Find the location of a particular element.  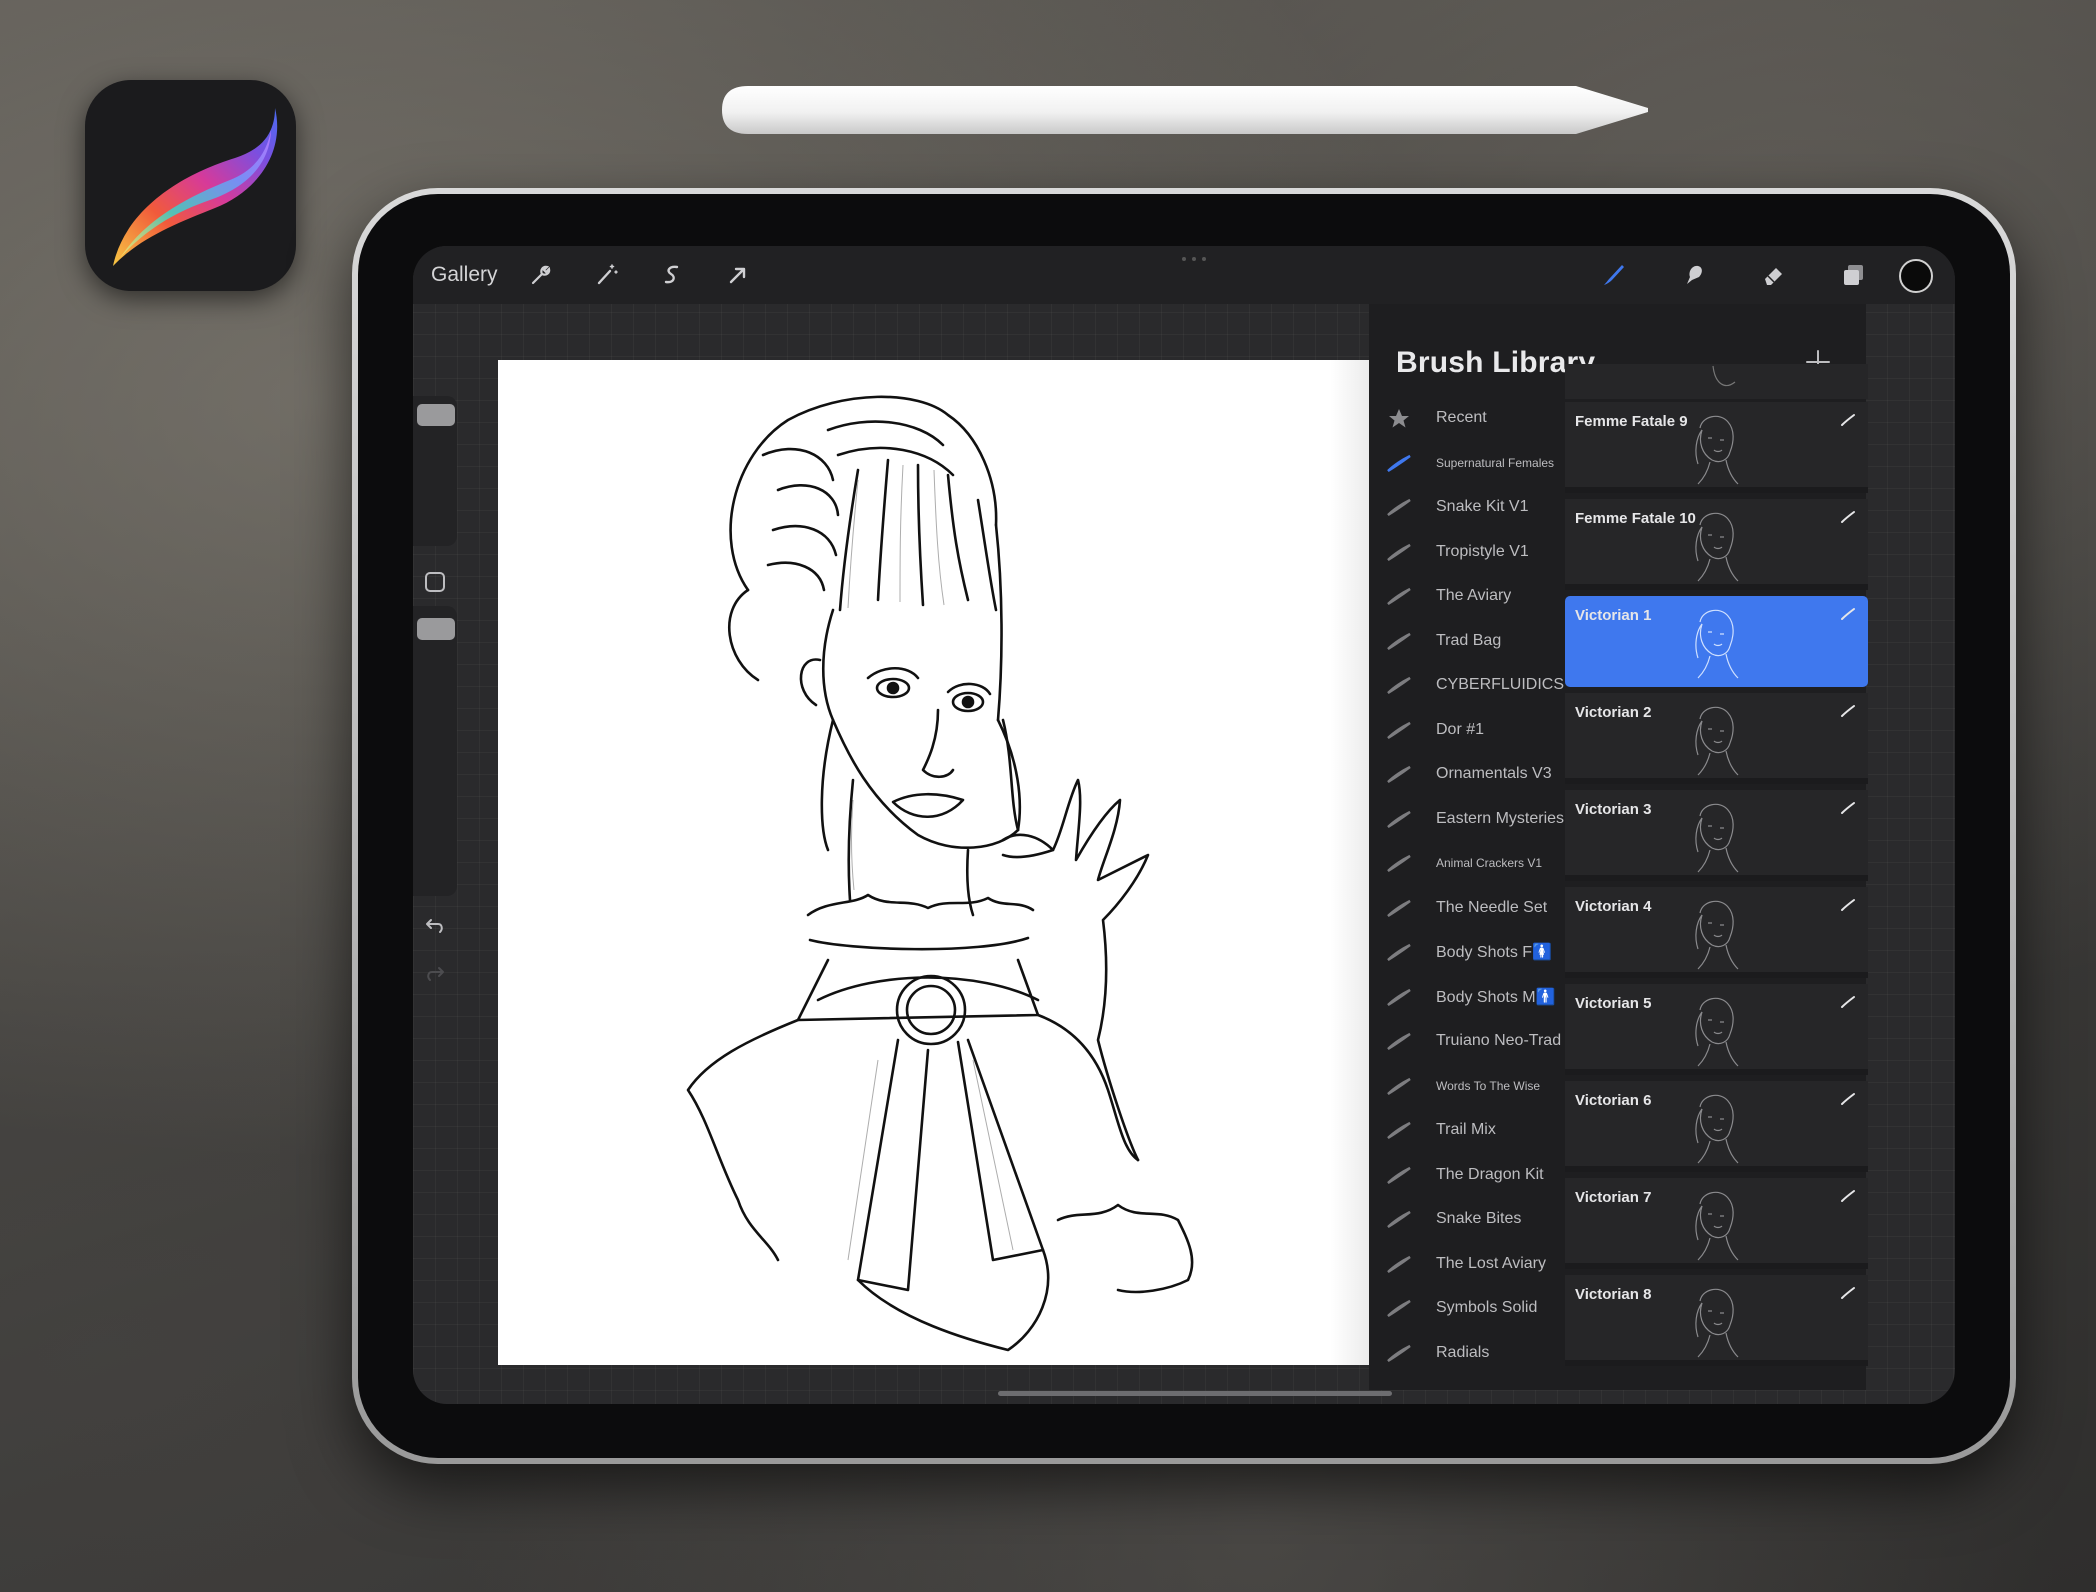

drag-handle-icon is located at coordinates (1194, 259).